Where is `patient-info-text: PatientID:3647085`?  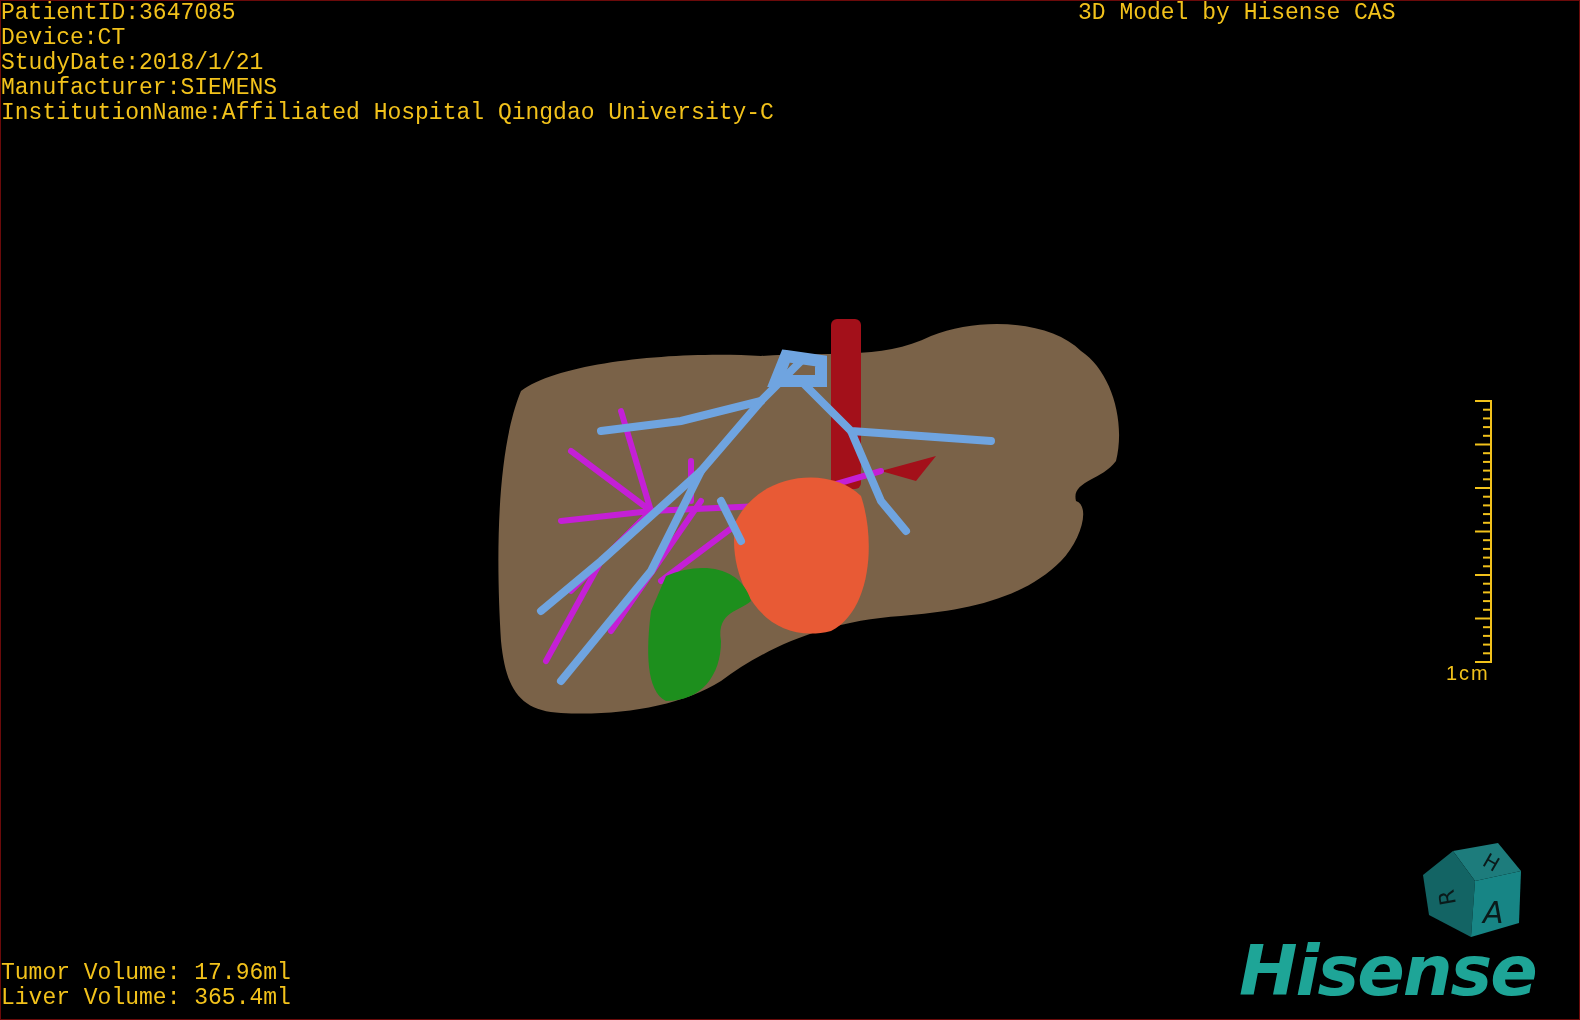
patient-info-text: PatientID:3647085 is located at coordinates (119, 13).